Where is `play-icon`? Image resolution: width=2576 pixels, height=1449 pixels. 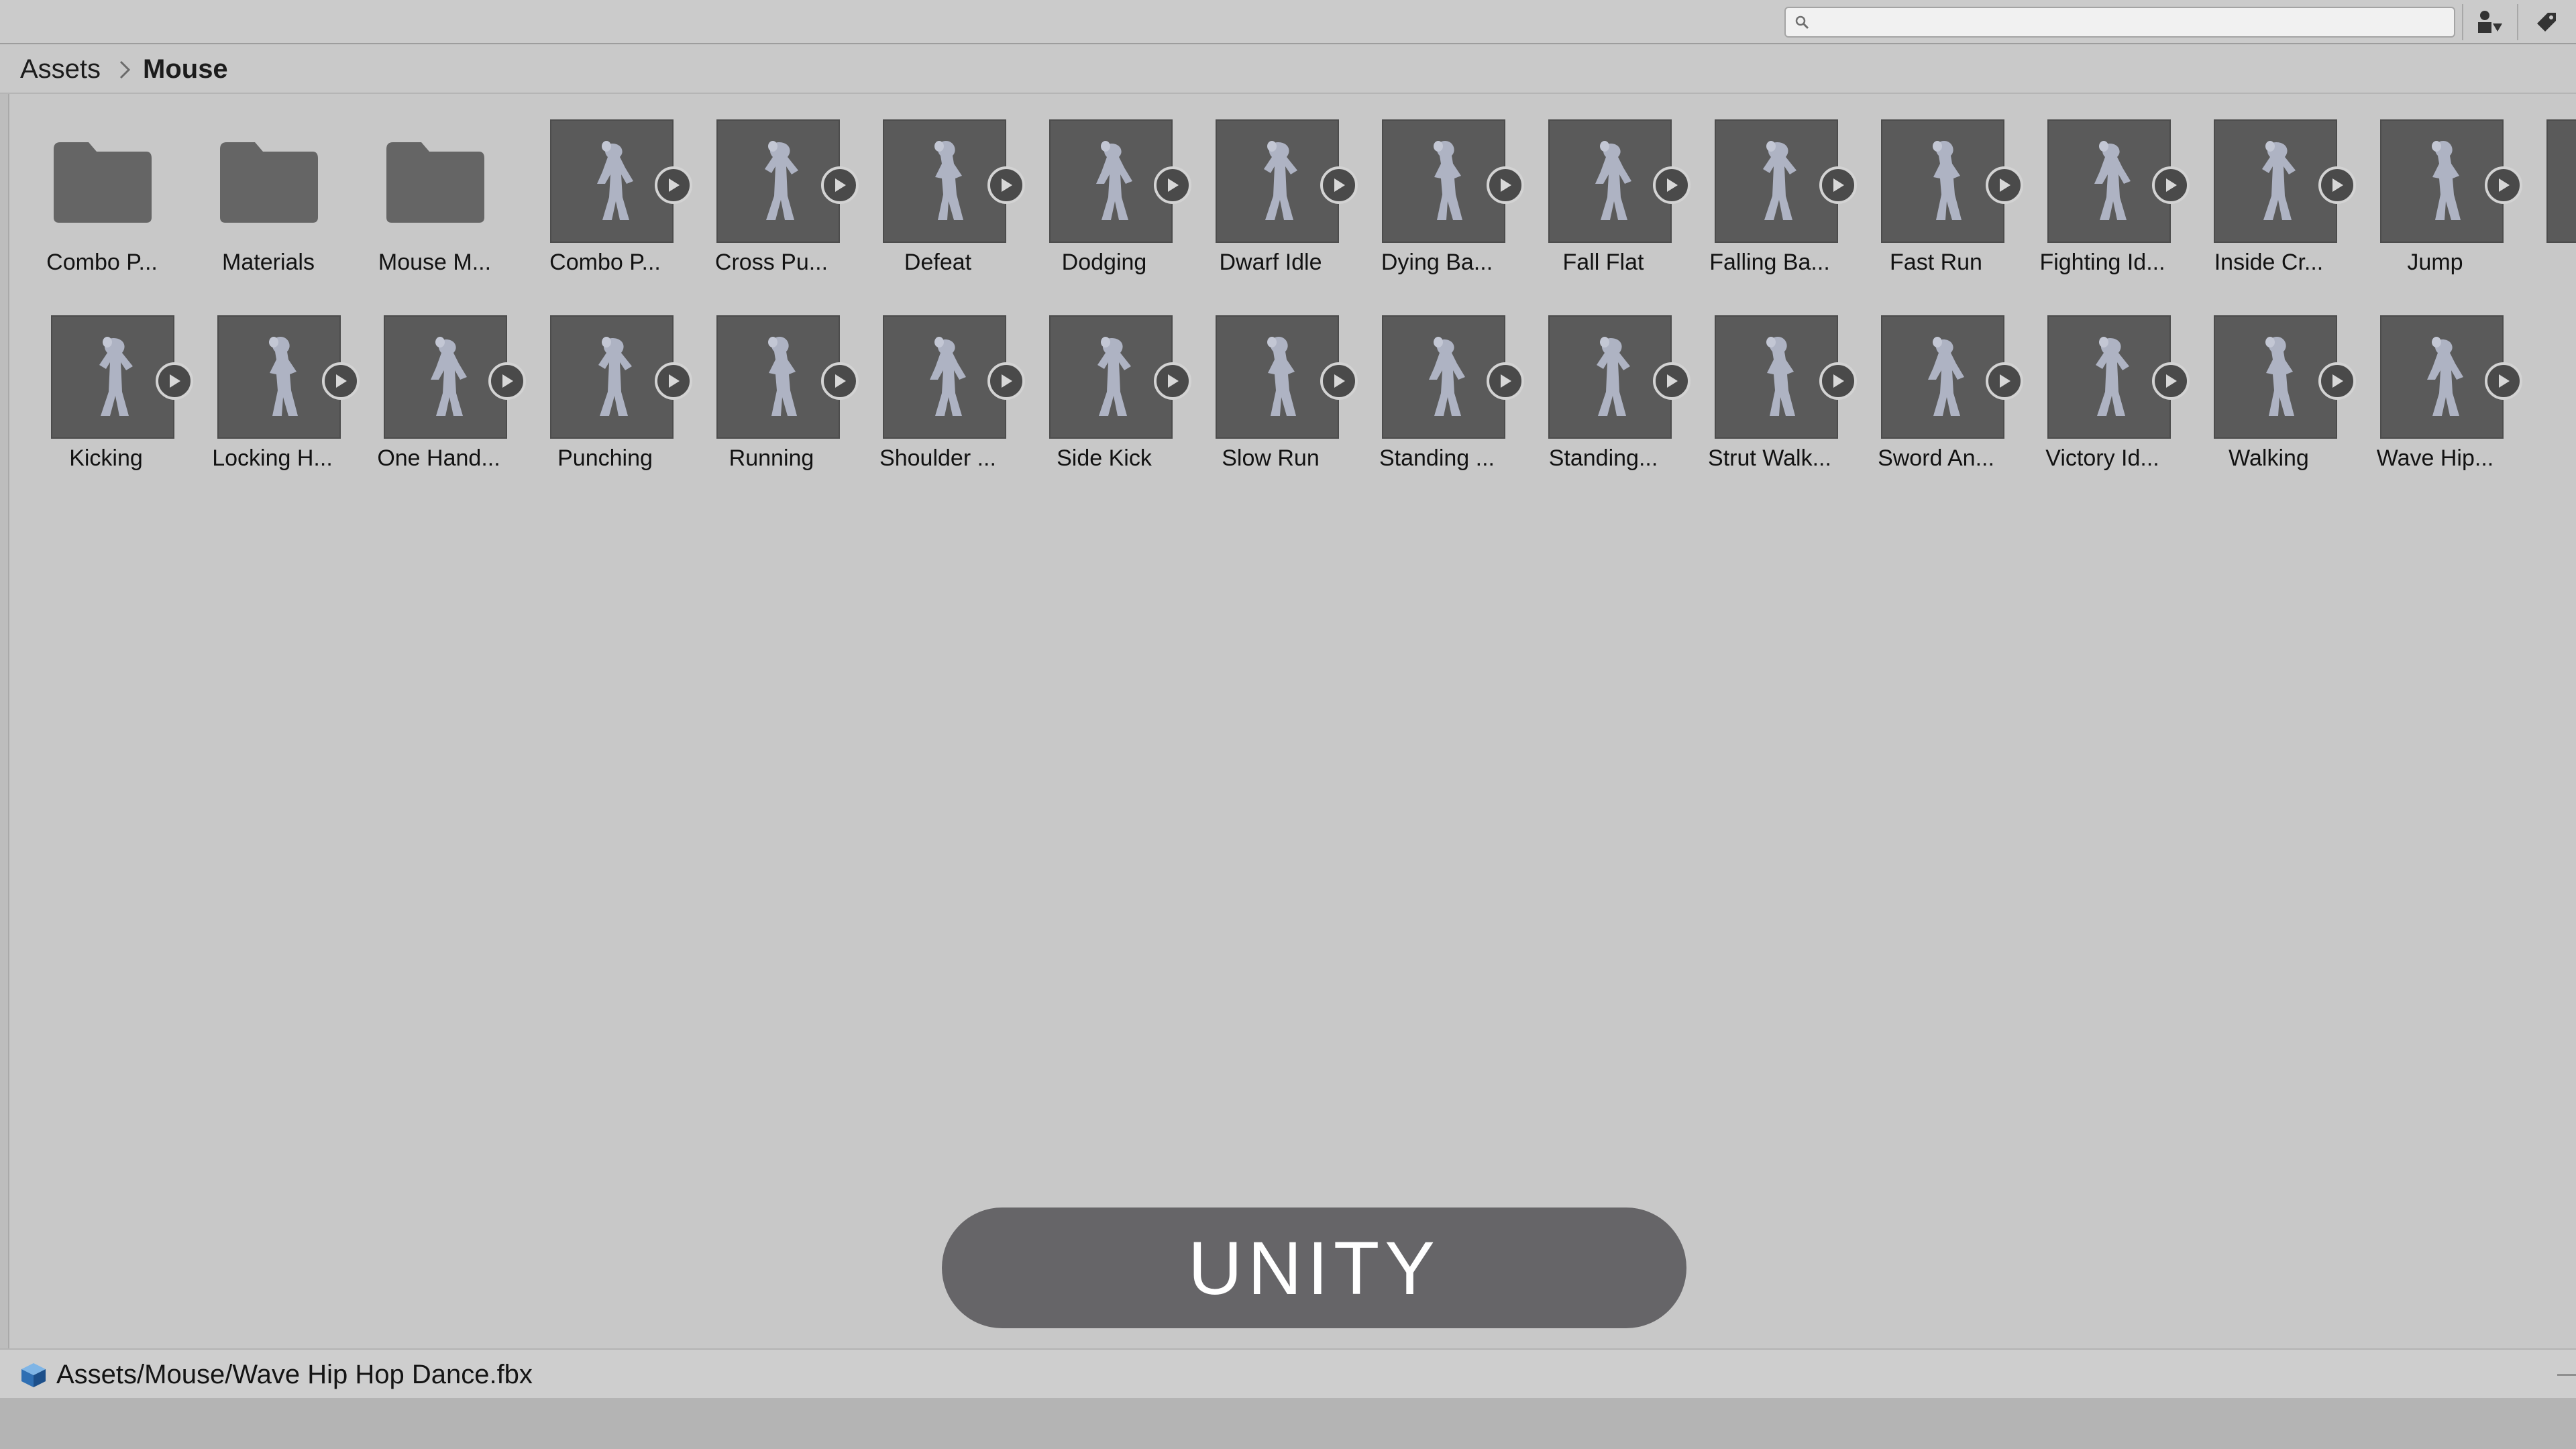 play-icon is located at coordinates (2504, 381).